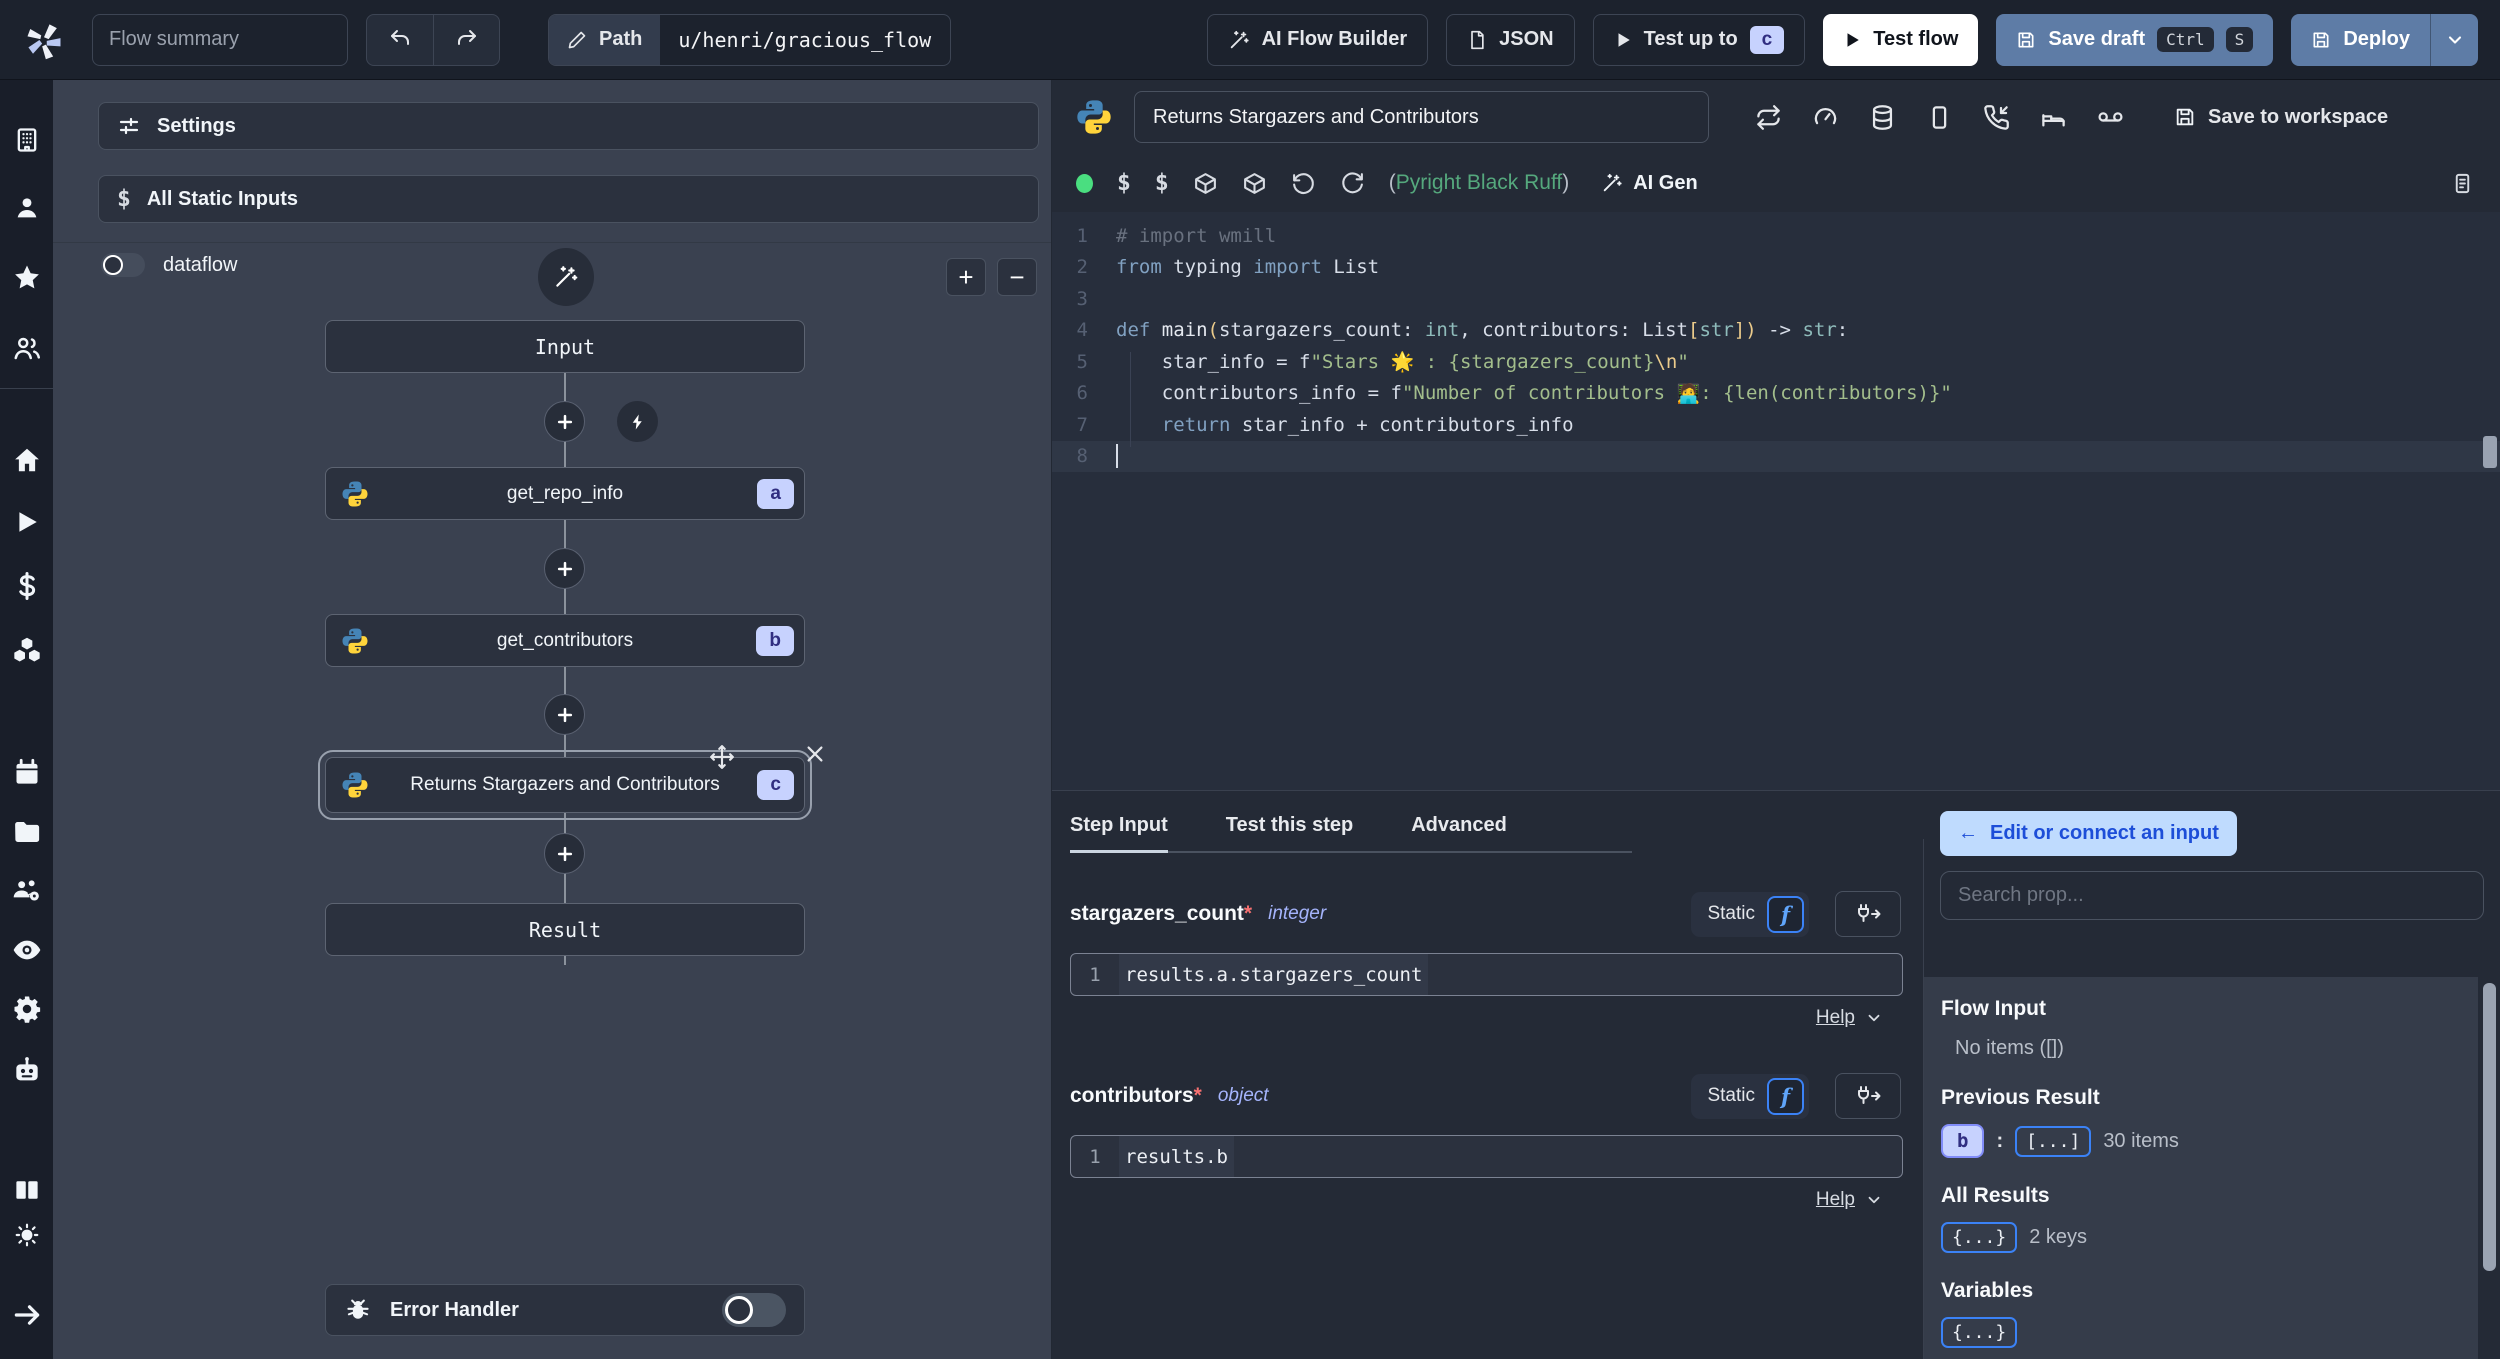 This screenshot has height=1359, width=2500. What do you see at coordinates (565, 493) in the screenshot?
I see `flow-node-a: get_repo_info a` at bounding box center [565, 493].